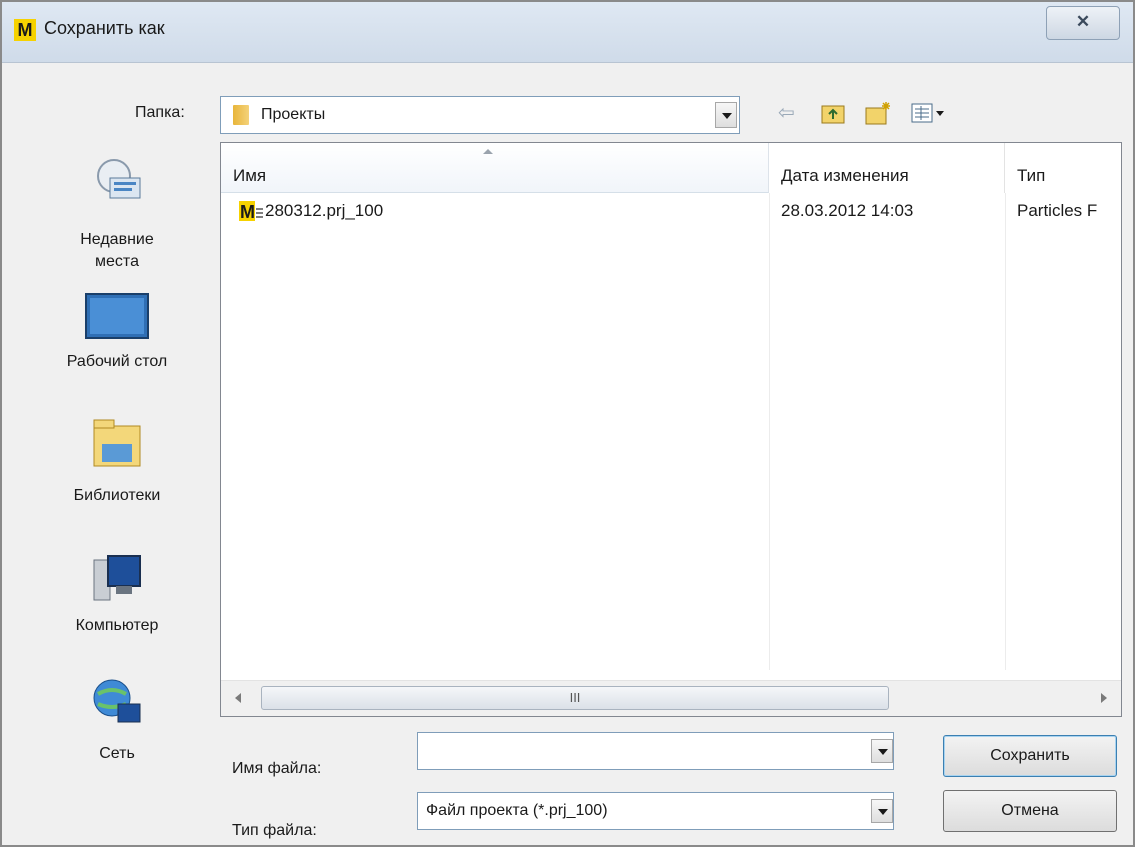 This screenshot has width=1135, height=847. I want to click on scroll-left-icon, so click(238, 698).